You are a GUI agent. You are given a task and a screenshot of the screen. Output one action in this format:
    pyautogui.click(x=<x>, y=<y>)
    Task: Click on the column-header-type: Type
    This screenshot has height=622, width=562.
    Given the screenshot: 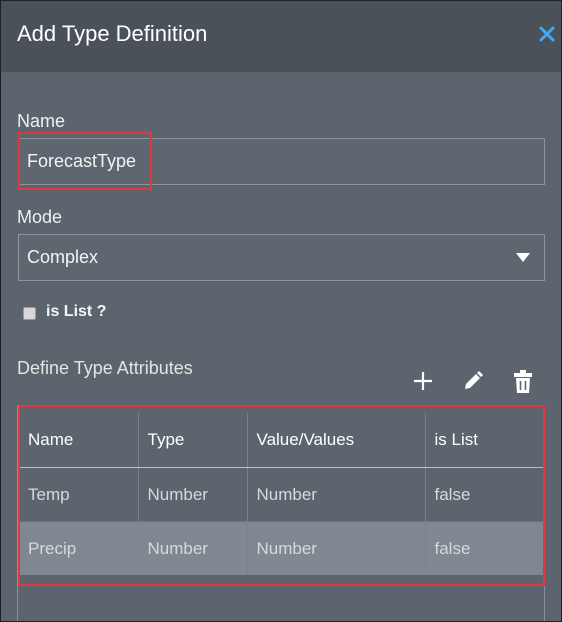 What is the action you would take?
    pyautogui.click(x=193, y=440)
    